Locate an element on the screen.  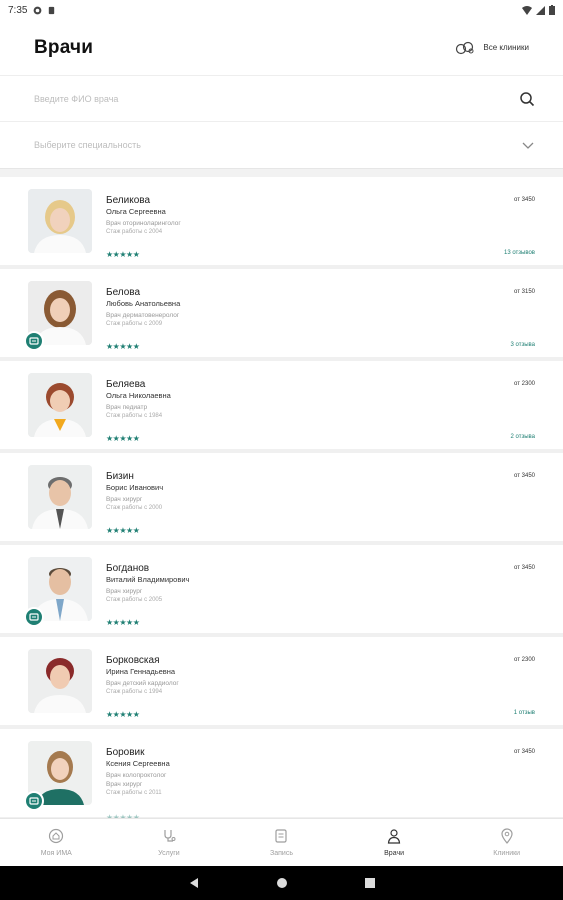
doctor-experience: Стаж работы с 2000 is located at coordinates (134, 508).